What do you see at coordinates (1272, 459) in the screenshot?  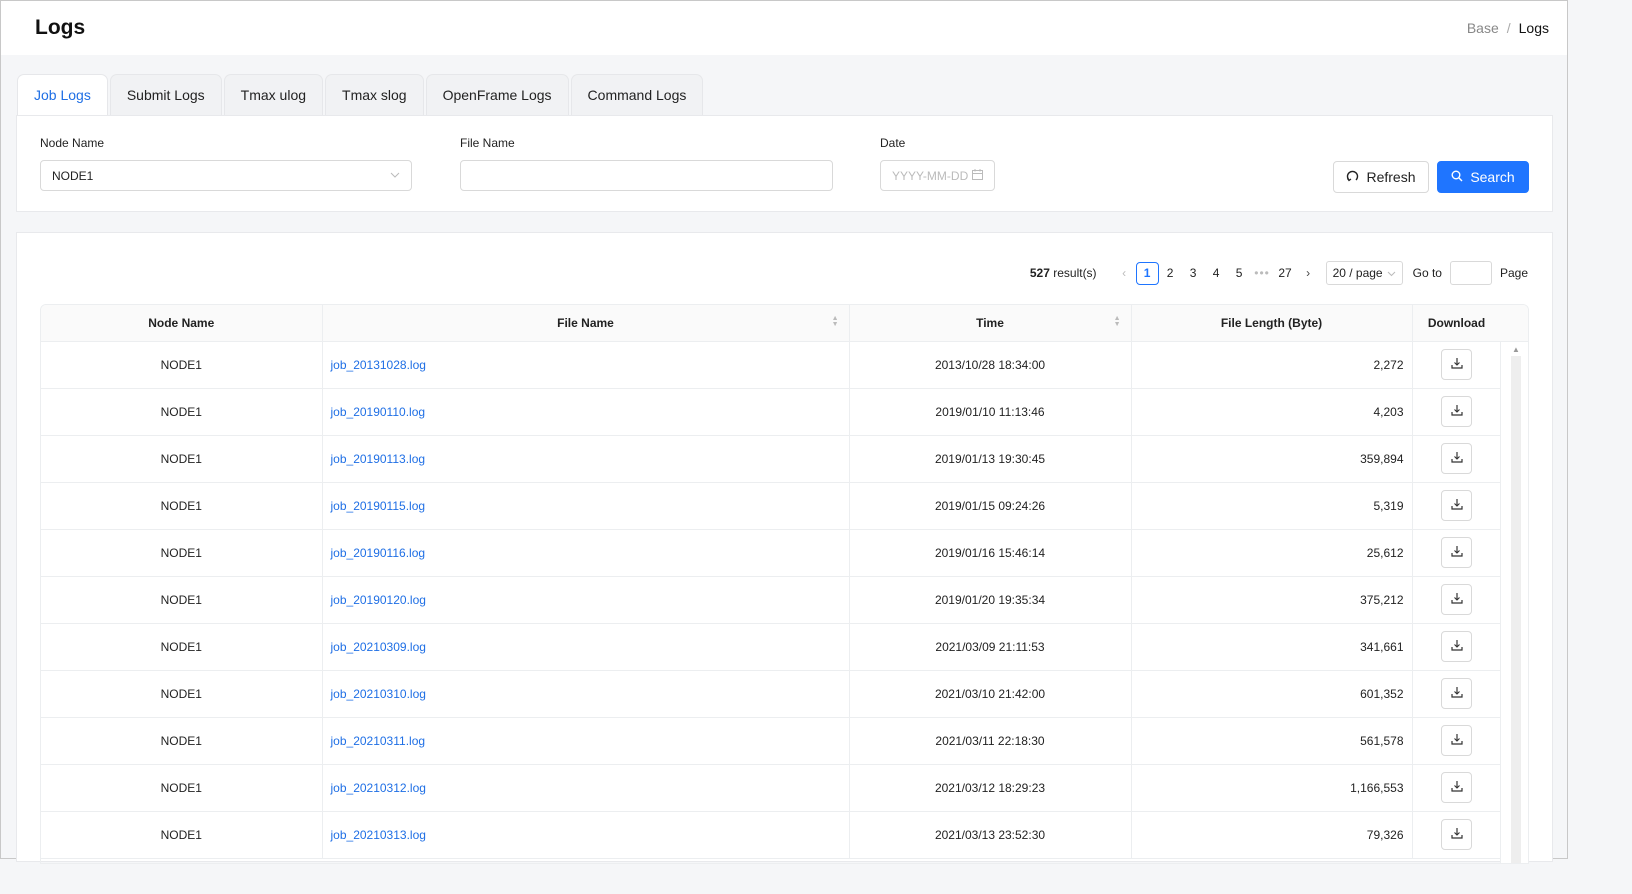 I see `cell-file-length: 359,894` at bounding box center [1272, 459].